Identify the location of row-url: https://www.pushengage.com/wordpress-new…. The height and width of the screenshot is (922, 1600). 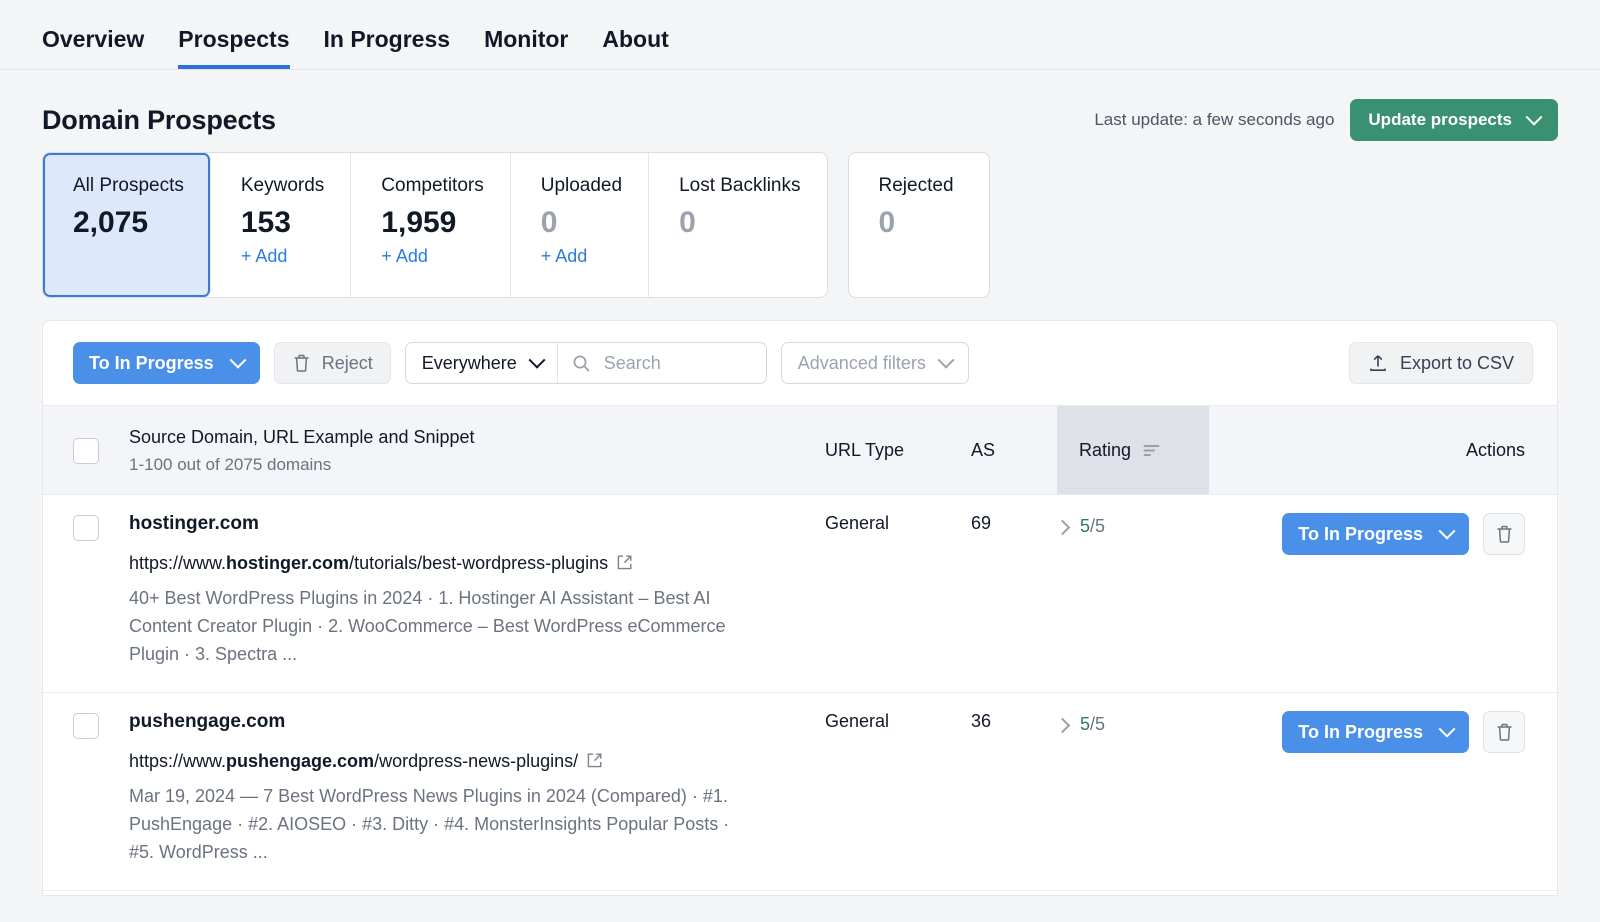
(462, 761).